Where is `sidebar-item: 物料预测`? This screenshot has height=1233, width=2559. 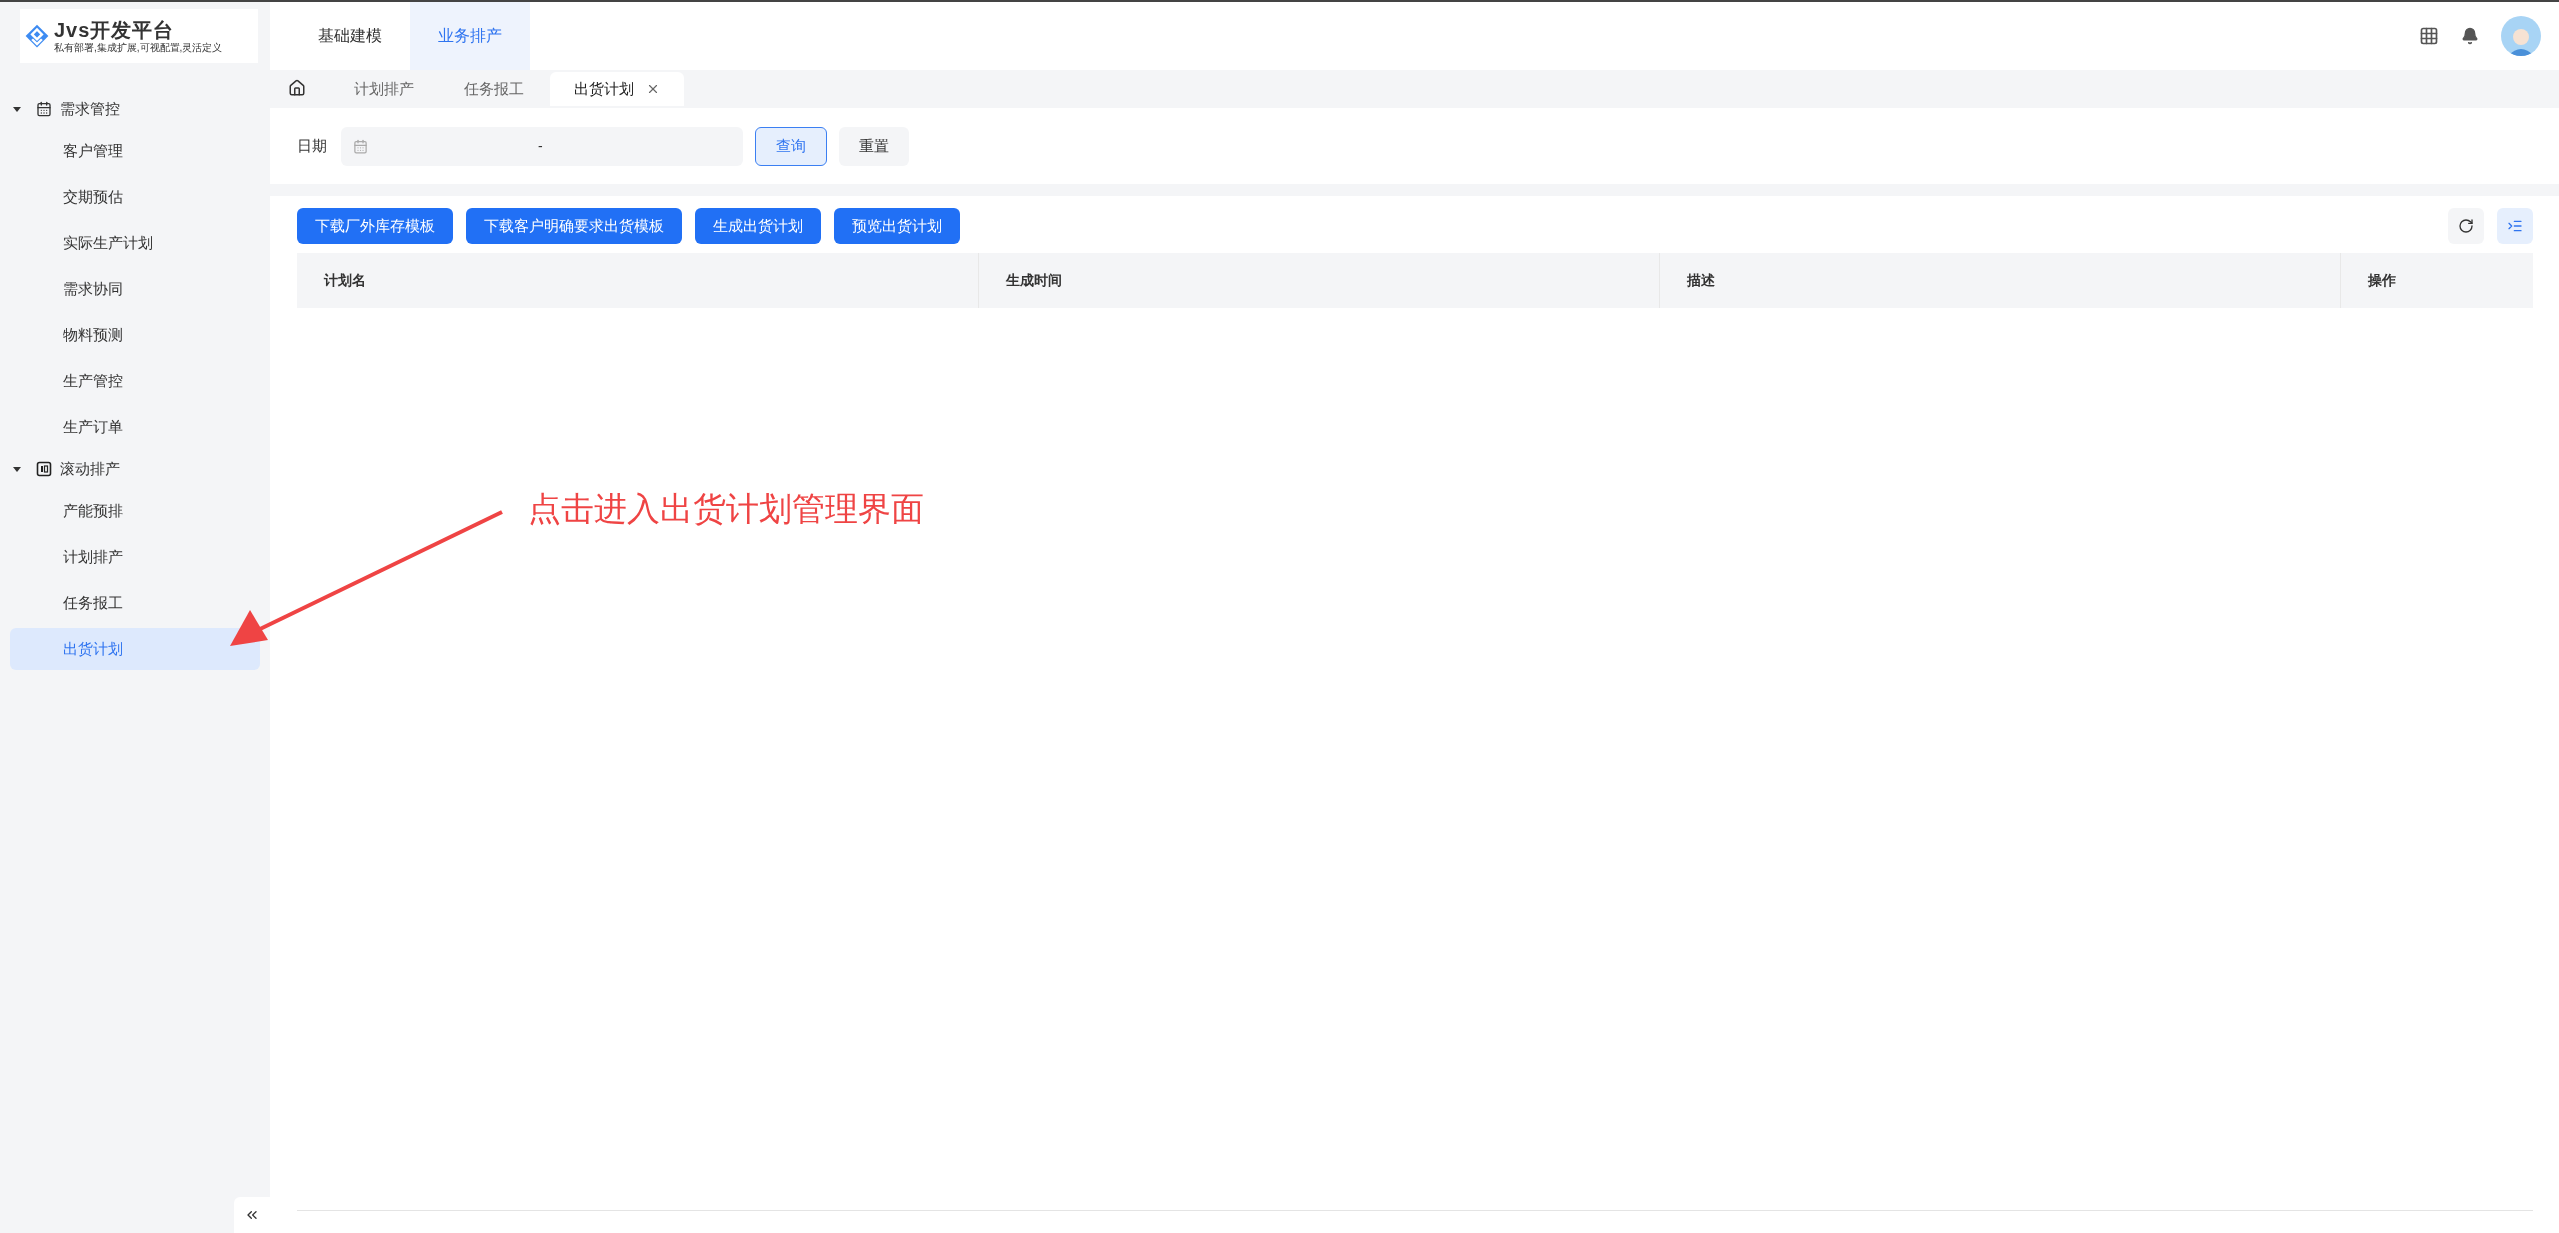 sidebar-item: 物料预测 is located at coordinates (135, 335).